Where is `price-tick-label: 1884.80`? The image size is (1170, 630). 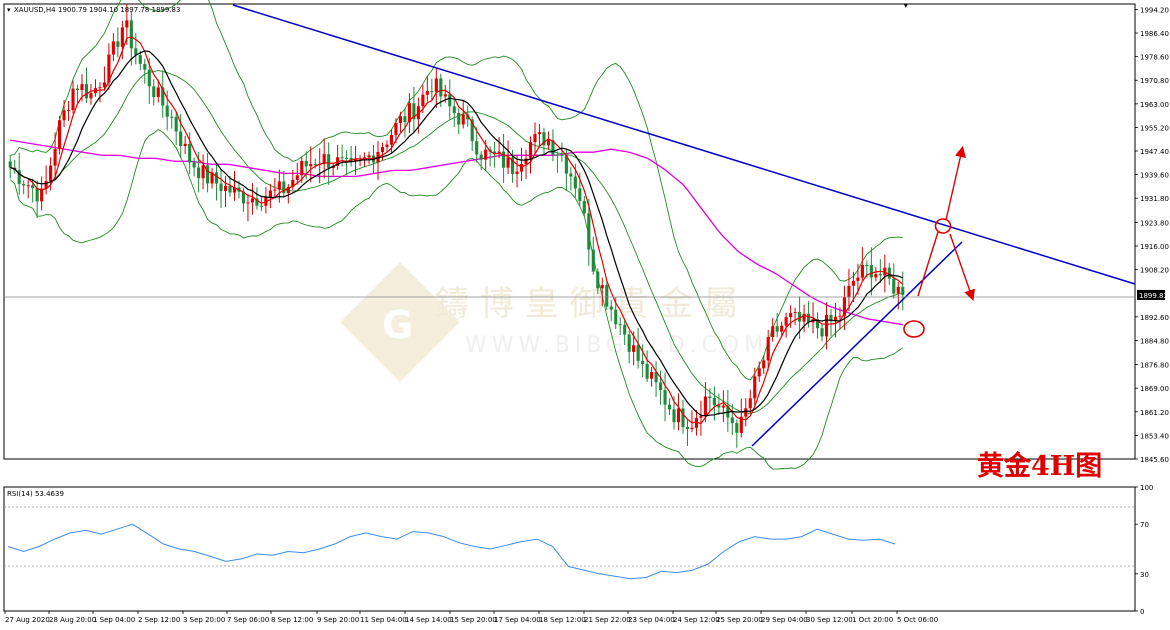 price-tick-label: 1884.80 is located at coordinates (1154, 341).